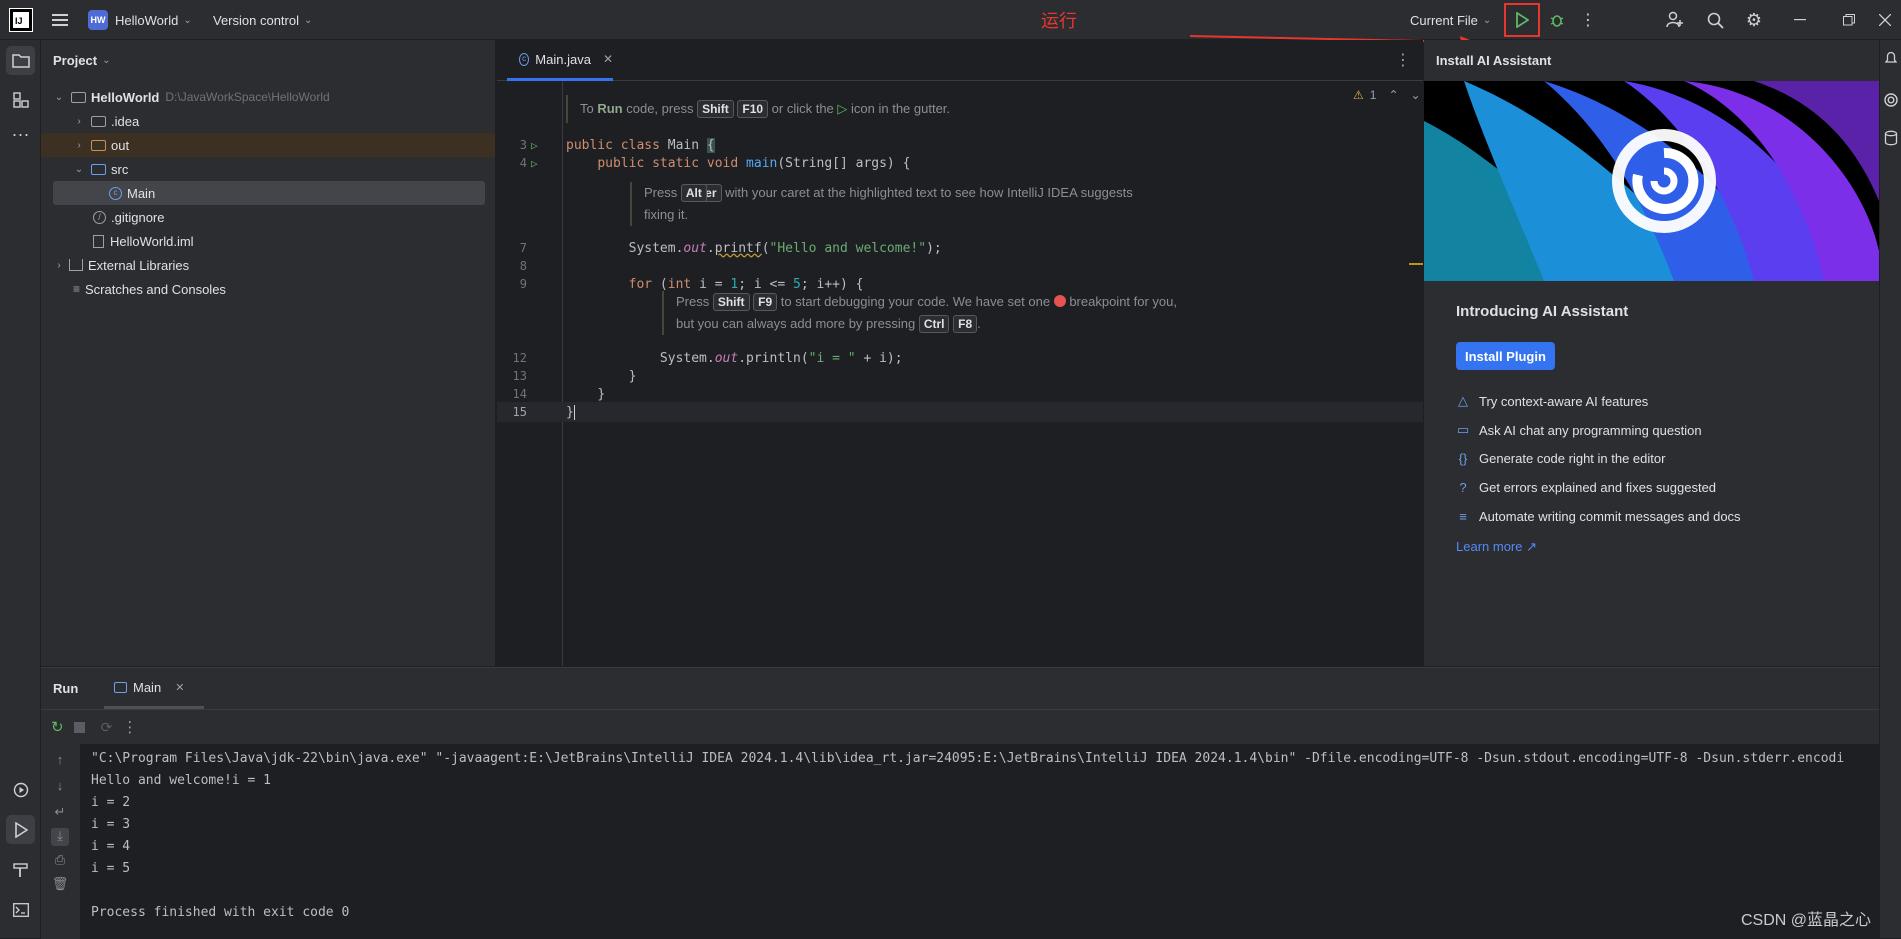 The width and height of the screenshot is (1901, 939). I want to click on code-text: public static void main(String[] args) {, so click(754, 163).